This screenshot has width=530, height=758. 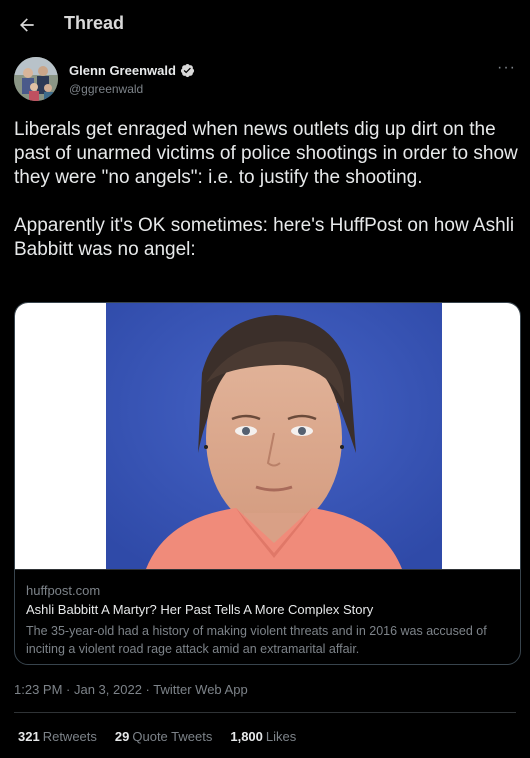 I want to click on tweet-stats: 321 Retweets 29 Quote Tweets 1,800 Likes, so click(x=166, y=736).